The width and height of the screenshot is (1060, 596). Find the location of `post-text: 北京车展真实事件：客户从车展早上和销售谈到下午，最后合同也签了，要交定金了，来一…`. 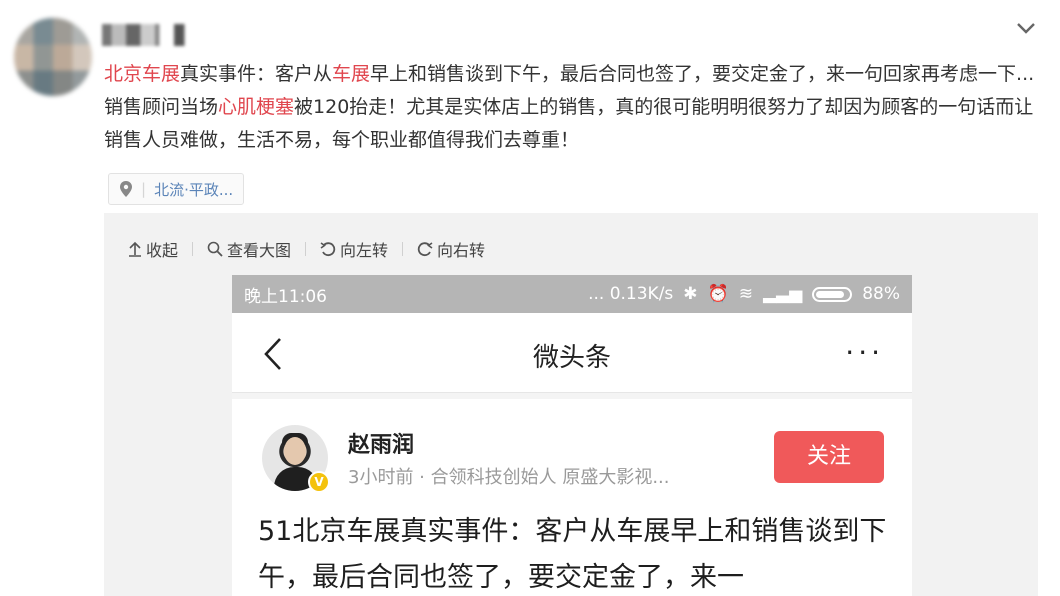

post-text: 北京车展真实事件：客户从车展早上和销售谈到下午，最后合同也签了，要交定金了，来一… is located at coordinates (574, 107).